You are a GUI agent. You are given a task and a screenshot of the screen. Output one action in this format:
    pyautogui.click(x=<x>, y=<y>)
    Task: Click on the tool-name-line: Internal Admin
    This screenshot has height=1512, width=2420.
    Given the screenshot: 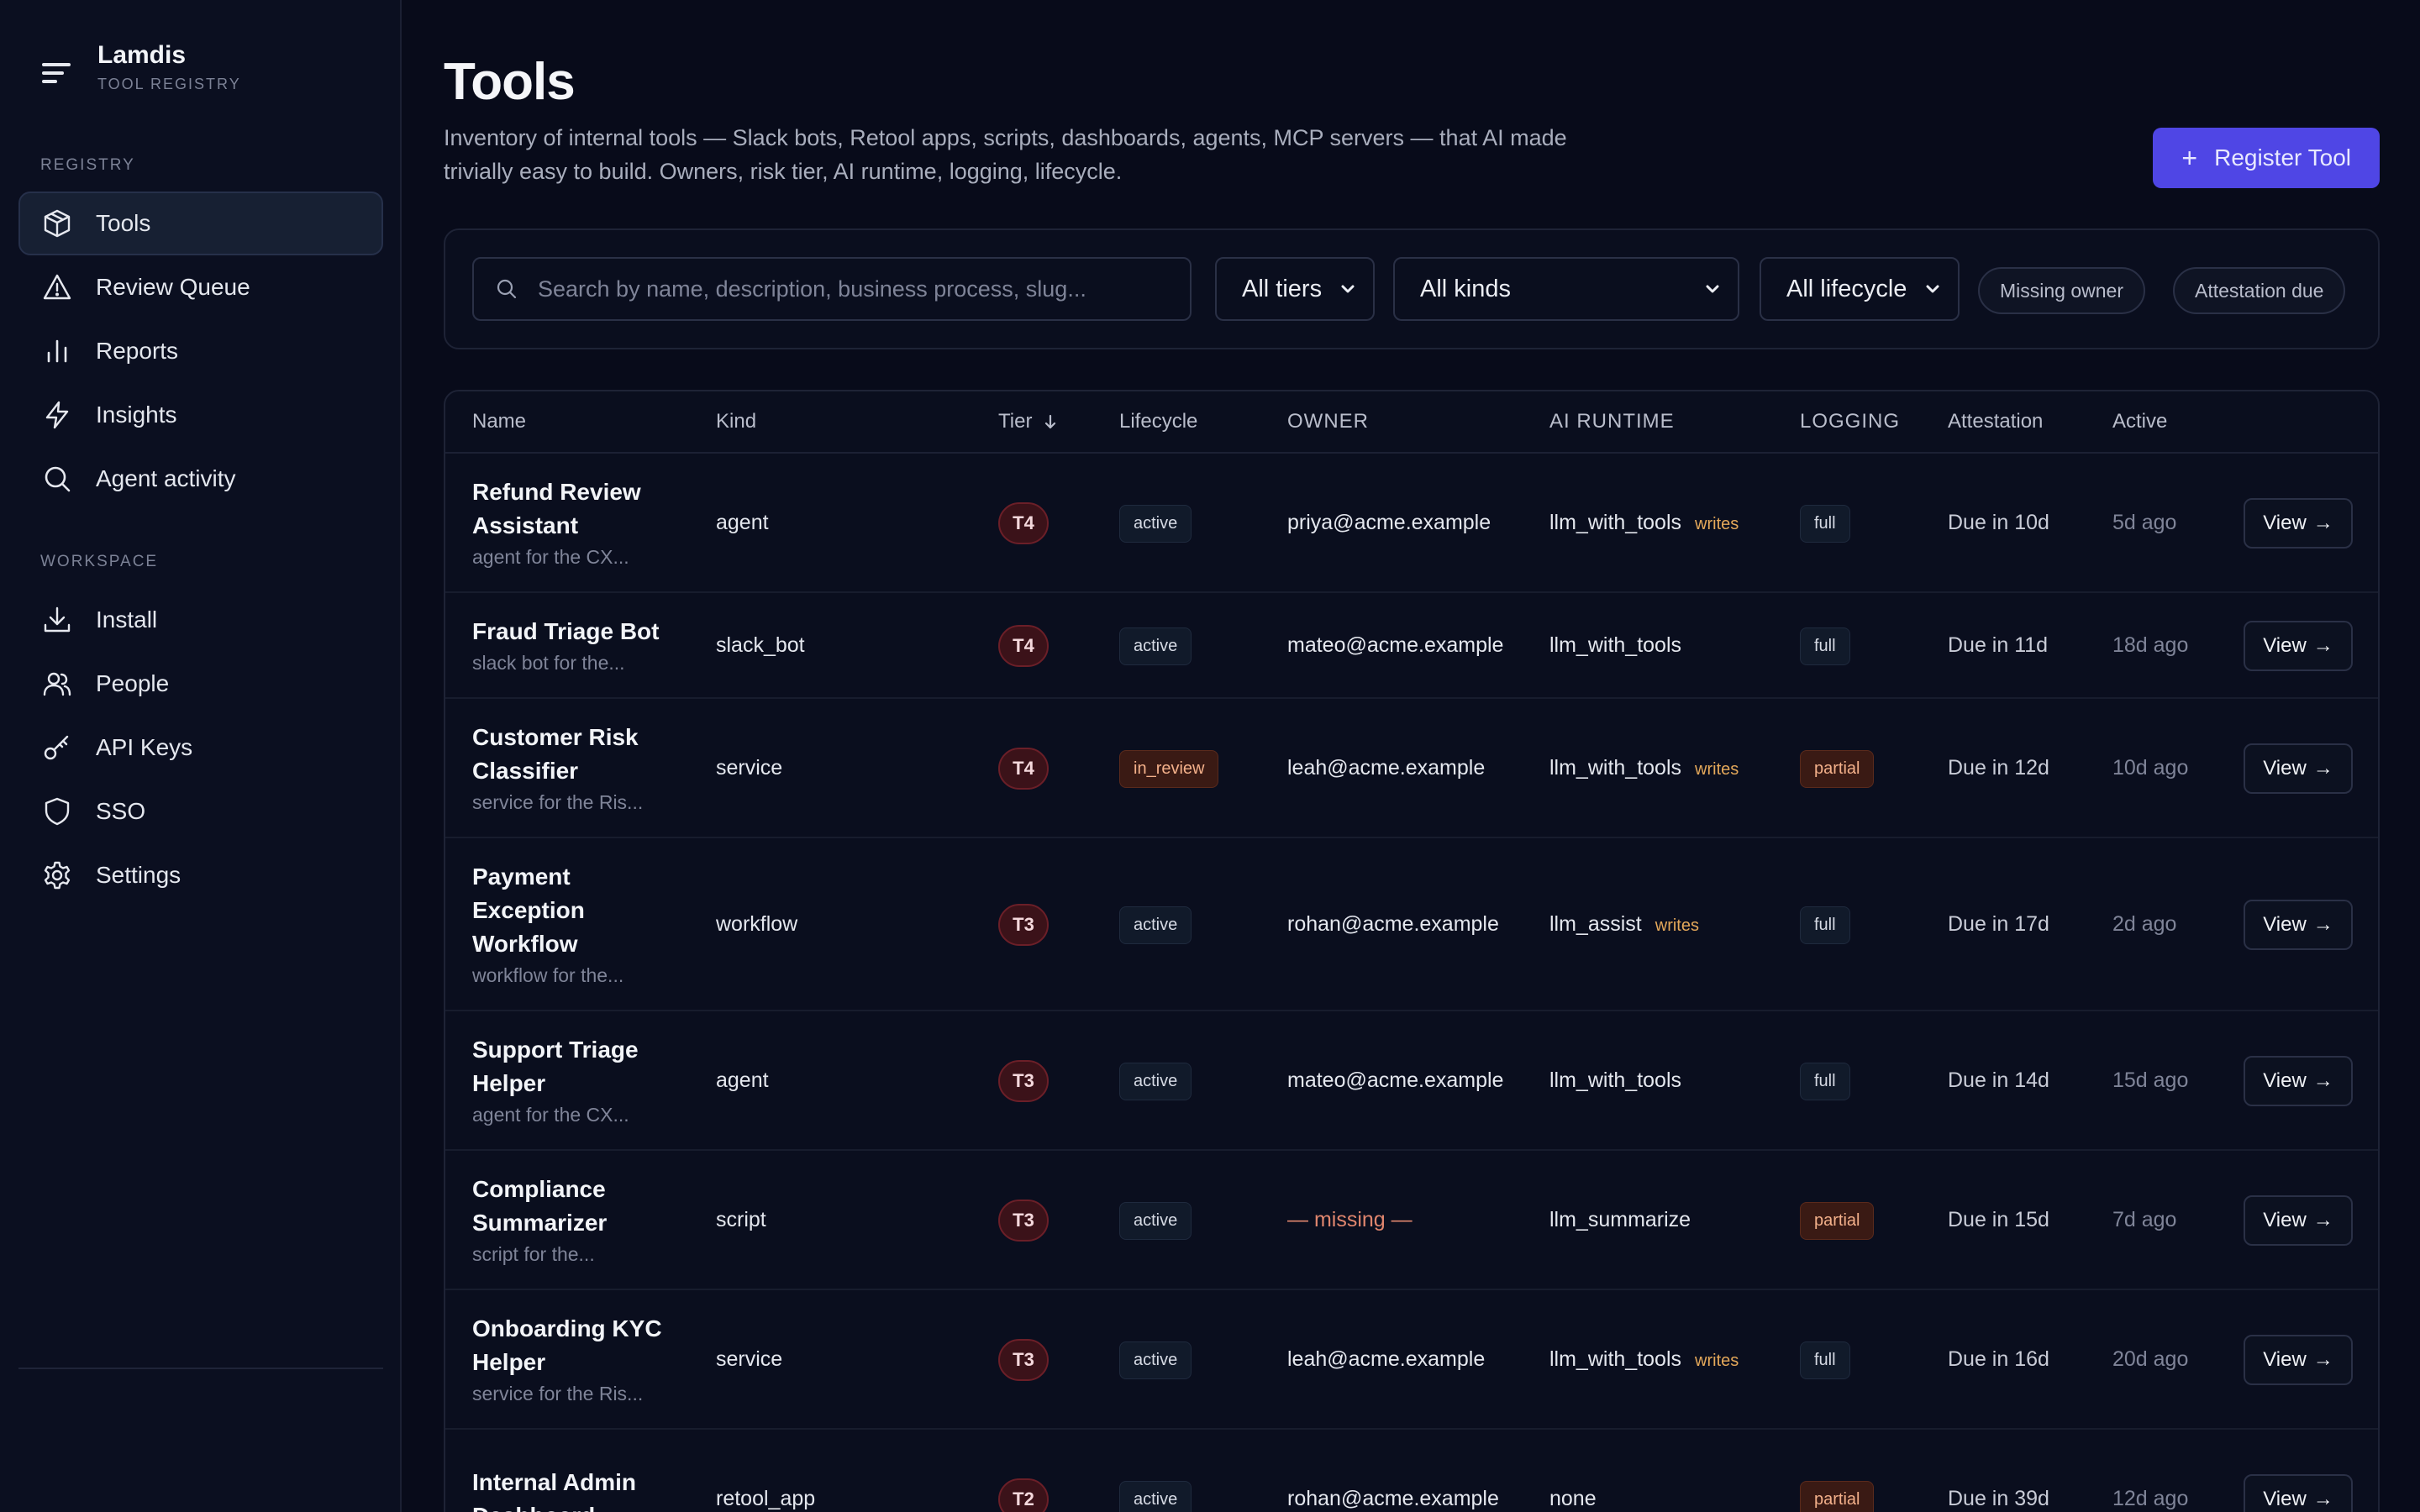 What is the action you would take?
    pyautogui.click(x=582, y=1482)
    